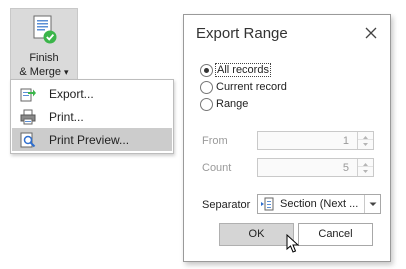 The height and width of the screenshot is (269, 406). I want to click on count-spin-editor: 5, so click(315, 167).